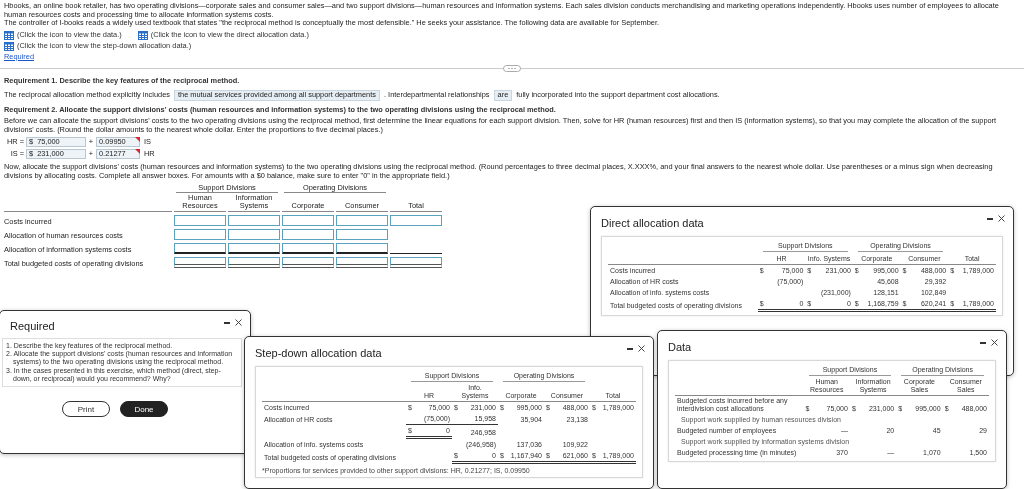  I want to click on window-title: Required, so click(32, 325).